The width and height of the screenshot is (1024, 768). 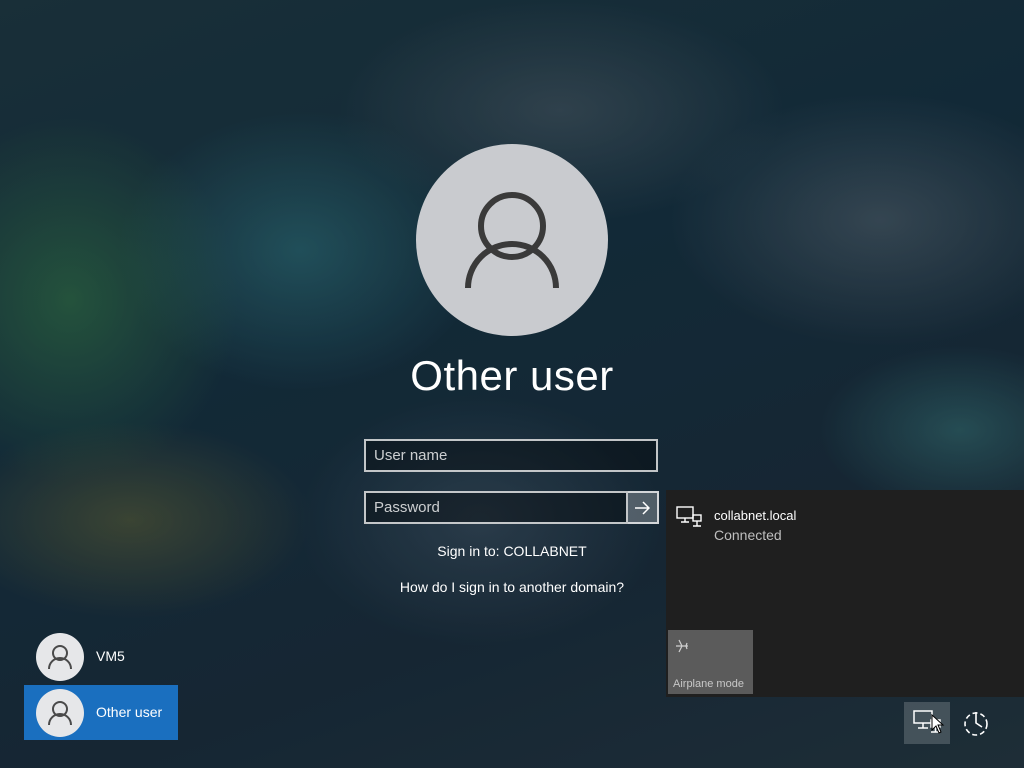 I want to click on user-list-item-selected: Other user, so click(x=101, y=712).